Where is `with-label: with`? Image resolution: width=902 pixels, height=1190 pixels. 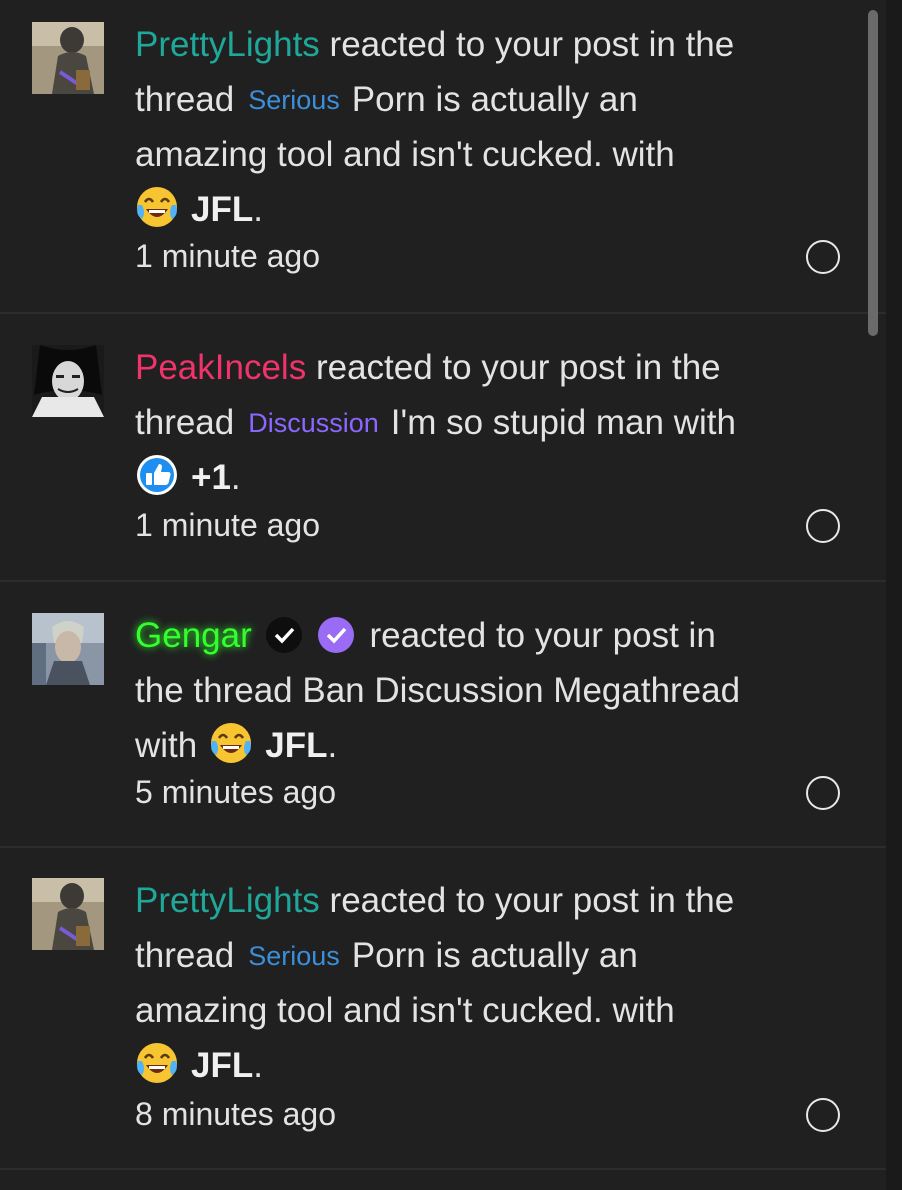 with-label: with is located at coordinates (166, 745).